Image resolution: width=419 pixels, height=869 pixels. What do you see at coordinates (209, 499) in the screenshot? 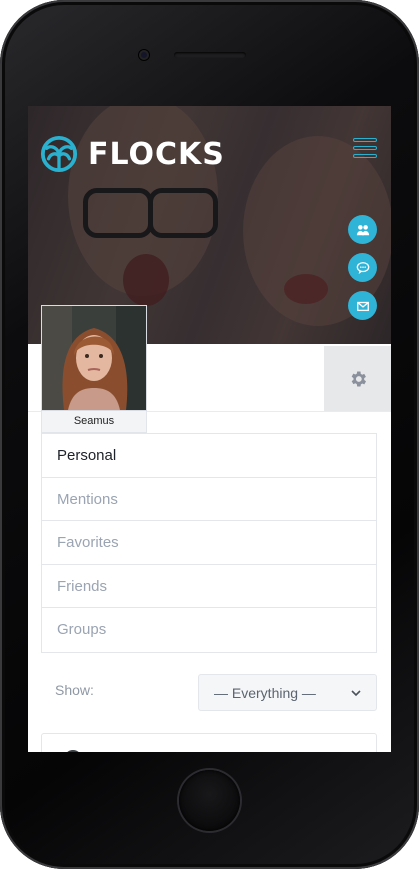
I see `nav-item-mentions: Mentions` at bounding box center [209, 499].